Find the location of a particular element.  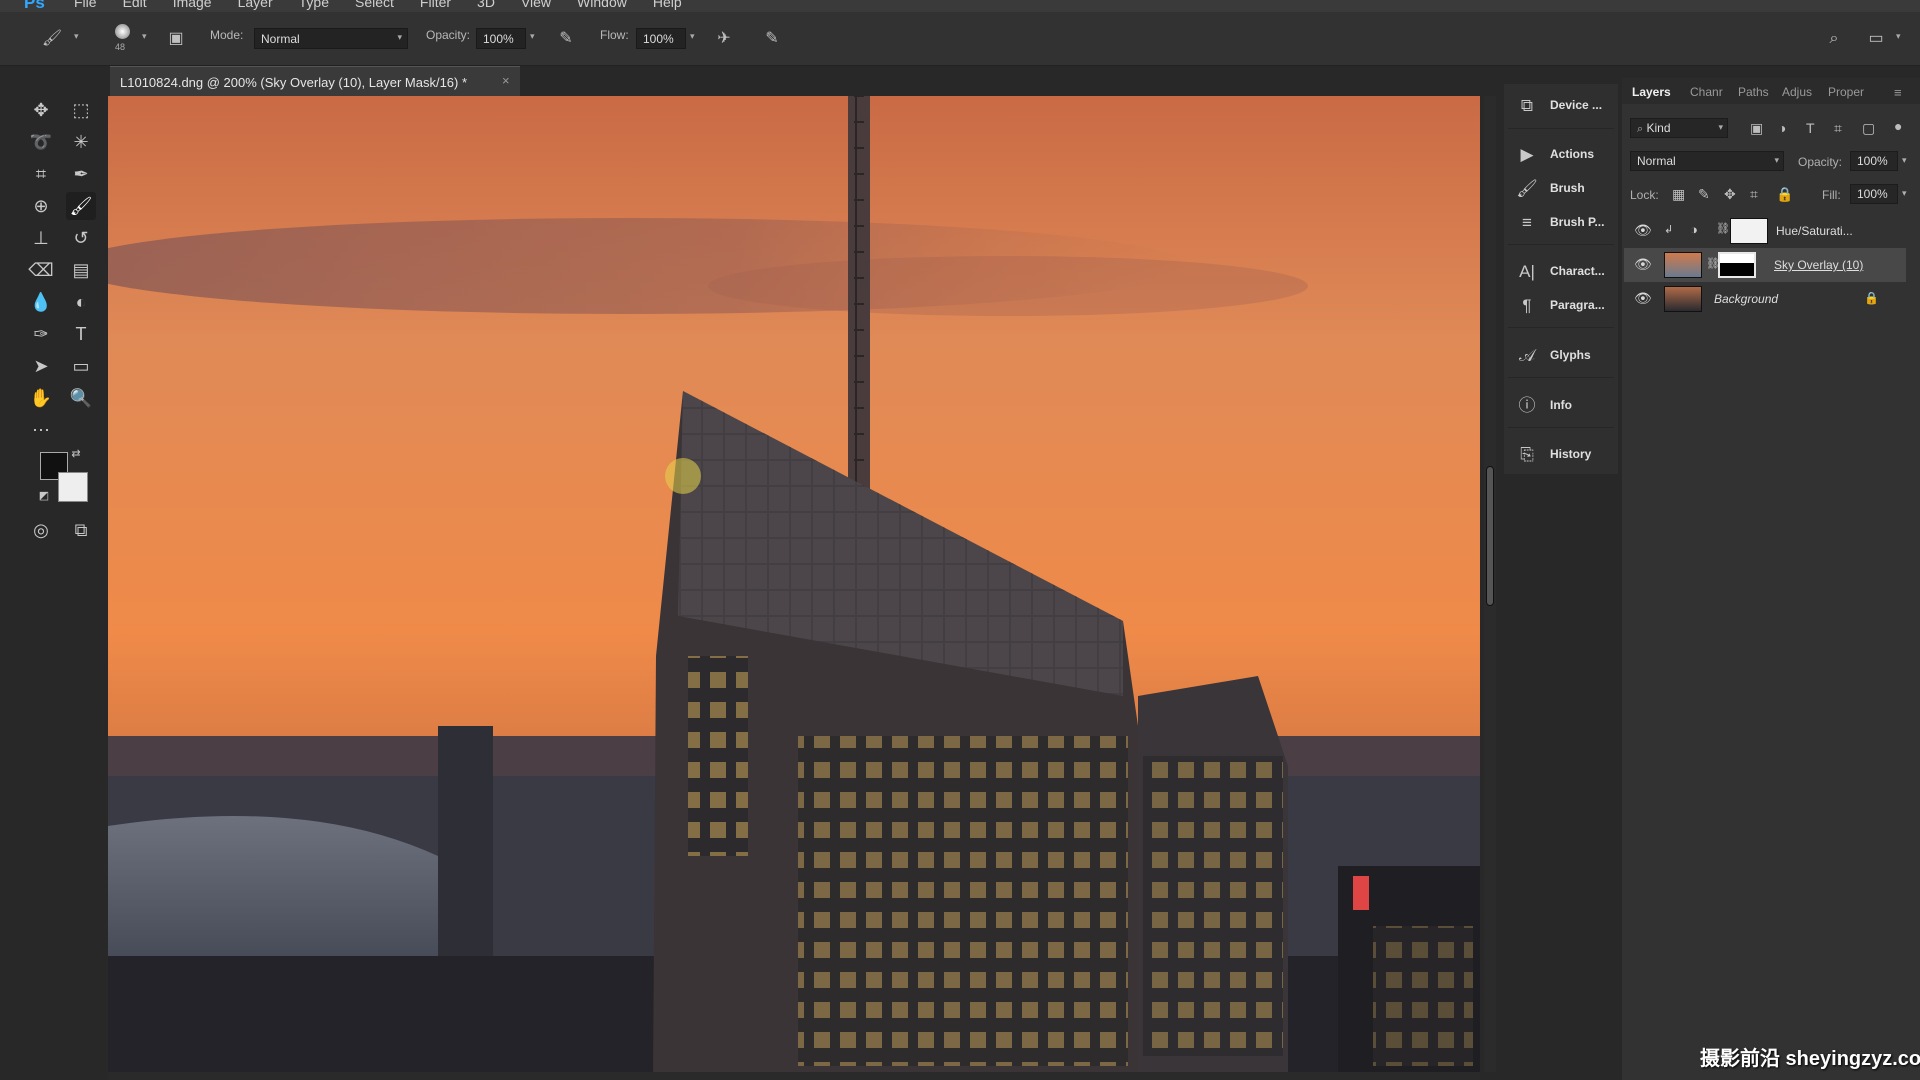

default-colors-icon: ◩ is located at coordinates (44, 496).